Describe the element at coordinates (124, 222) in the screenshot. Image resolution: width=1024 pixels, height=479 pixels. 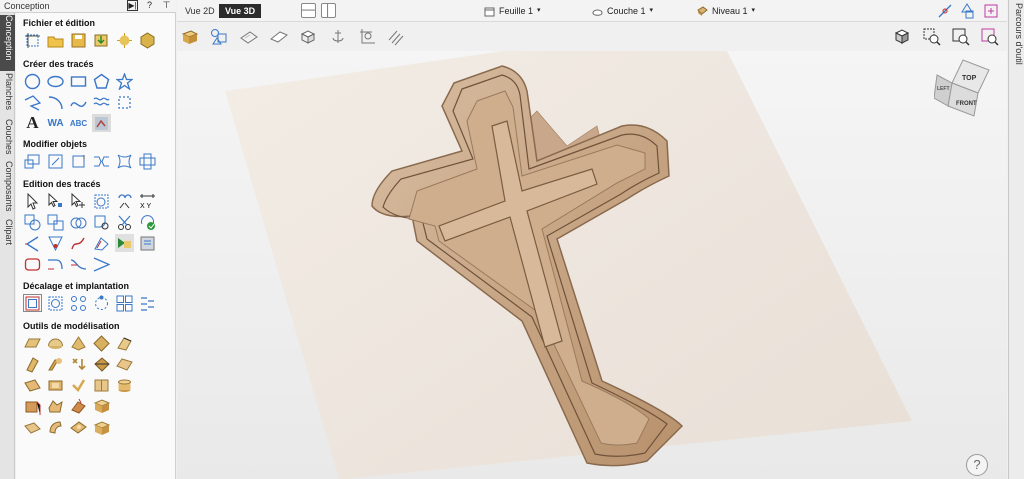
I see `trim-vectors-icon` at that location.